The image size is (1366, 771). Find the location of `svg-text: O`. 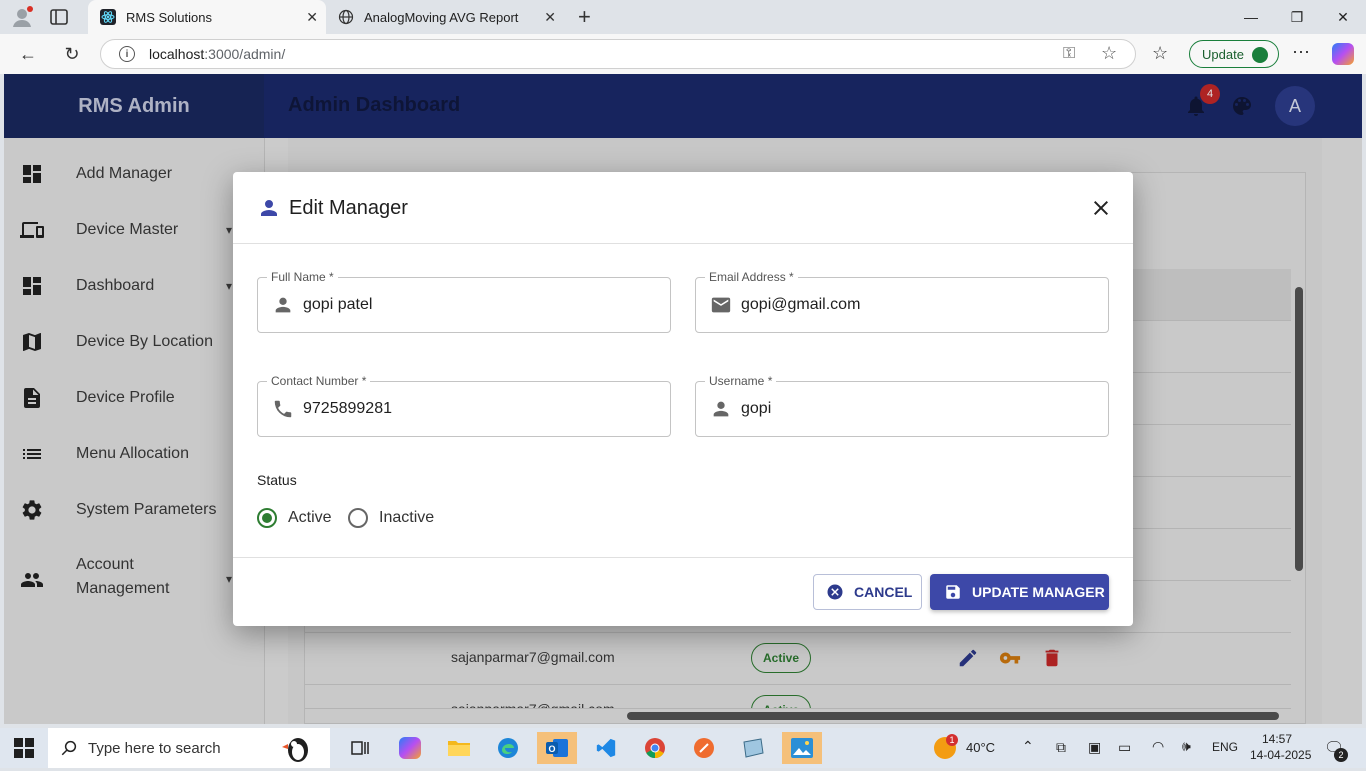

svg-text: O is located at coordinates (551, 749).